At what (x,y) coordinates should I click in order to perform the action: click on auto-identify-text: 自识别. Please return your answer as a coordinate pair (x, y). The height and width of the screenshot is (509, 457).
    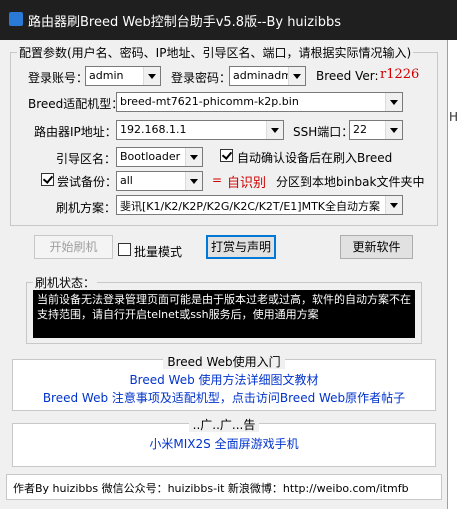
    Looking at the image, I should click on (247, 183).